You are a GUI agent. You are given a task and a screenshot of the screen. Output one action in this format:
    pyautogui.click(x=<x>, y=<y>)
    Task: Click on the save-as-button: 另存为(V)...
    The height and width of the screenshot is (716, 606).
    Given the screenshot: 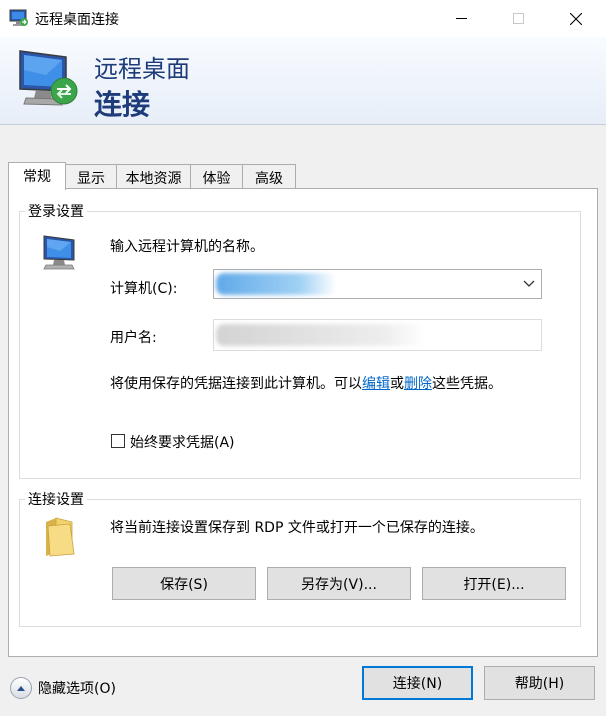 What is the action you would take?
    pyautogui.click(x=339, y=583)
    